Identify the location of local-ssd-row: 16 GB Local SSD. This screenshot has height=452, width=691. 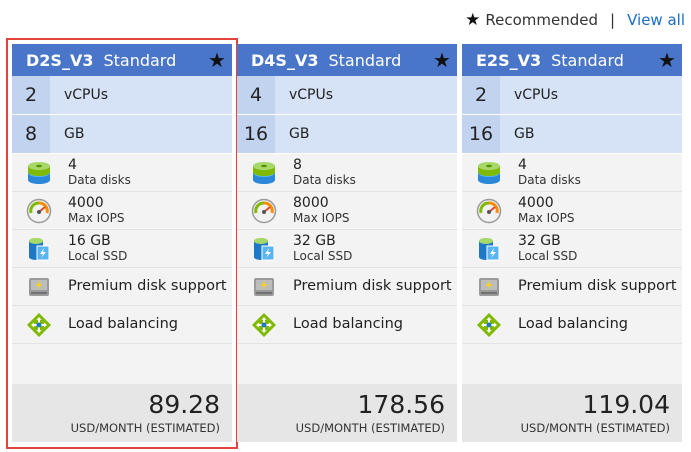
(122, 249).